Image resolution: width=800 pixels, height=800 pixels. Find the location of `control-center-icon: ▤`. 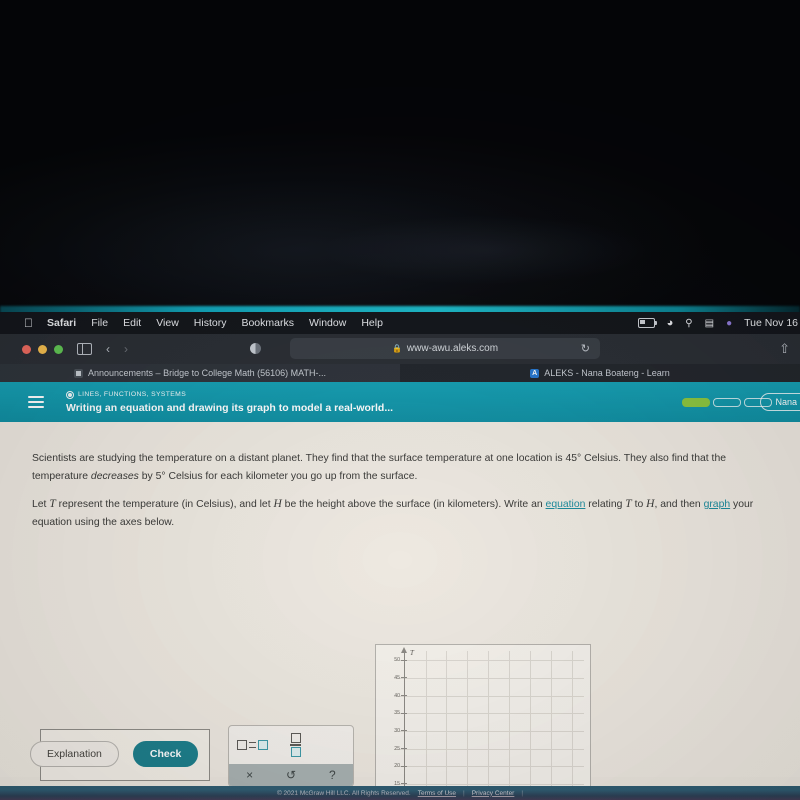

control-center-icon: ▤ is located at coordinates (709, 323).